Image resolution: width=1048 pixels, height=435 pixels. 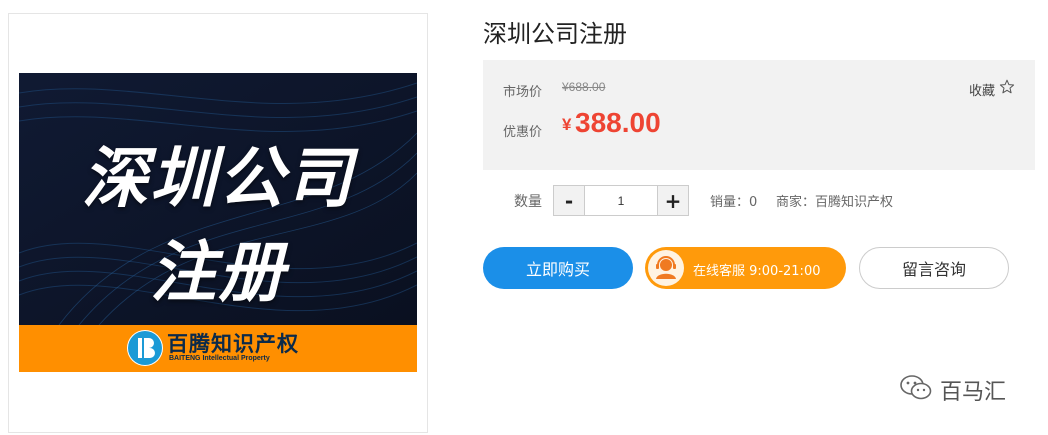 I want to click on star-outline-icon, so click(x=1007, y=87).